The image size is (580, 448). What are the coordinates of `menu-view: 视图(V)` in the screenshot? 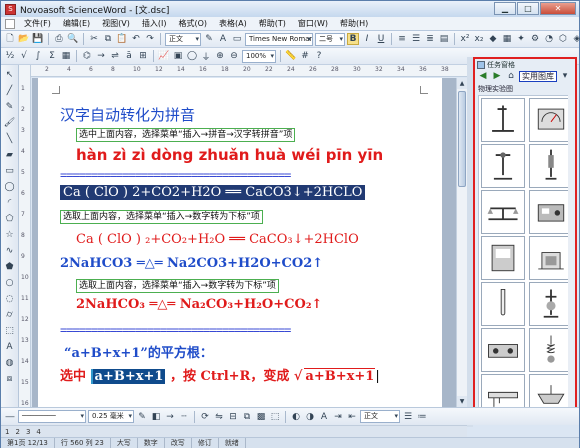 It's located at (116, 23).